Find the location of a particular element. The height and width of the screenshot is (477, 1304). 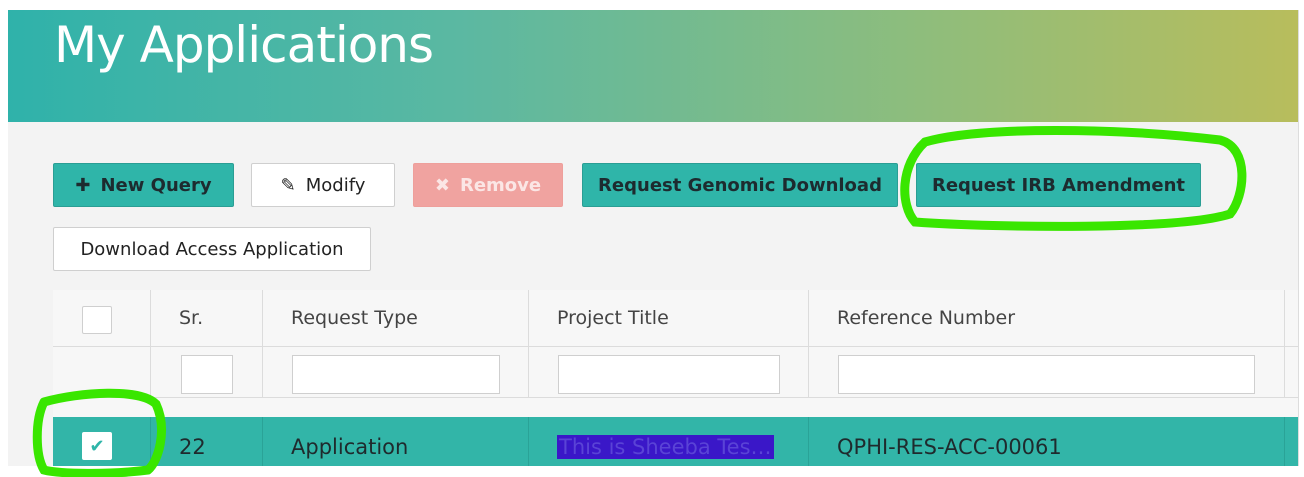

new-query-label: New Query is located at coordinates (156, 185).